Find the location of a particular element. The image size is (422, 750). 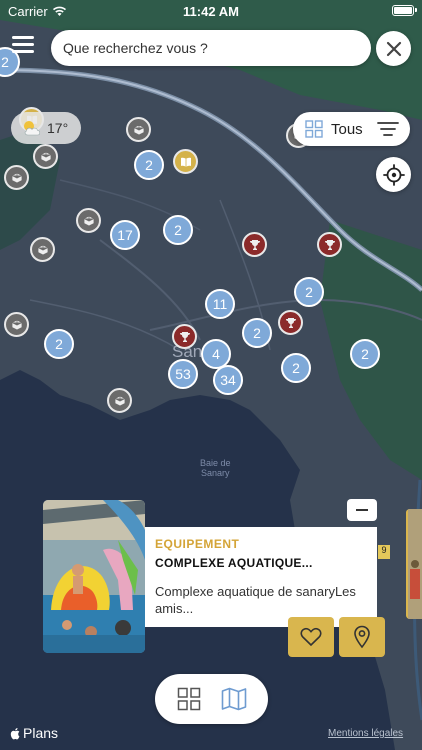

legal-link: Mentions légales is located at coordinates (365, 733).